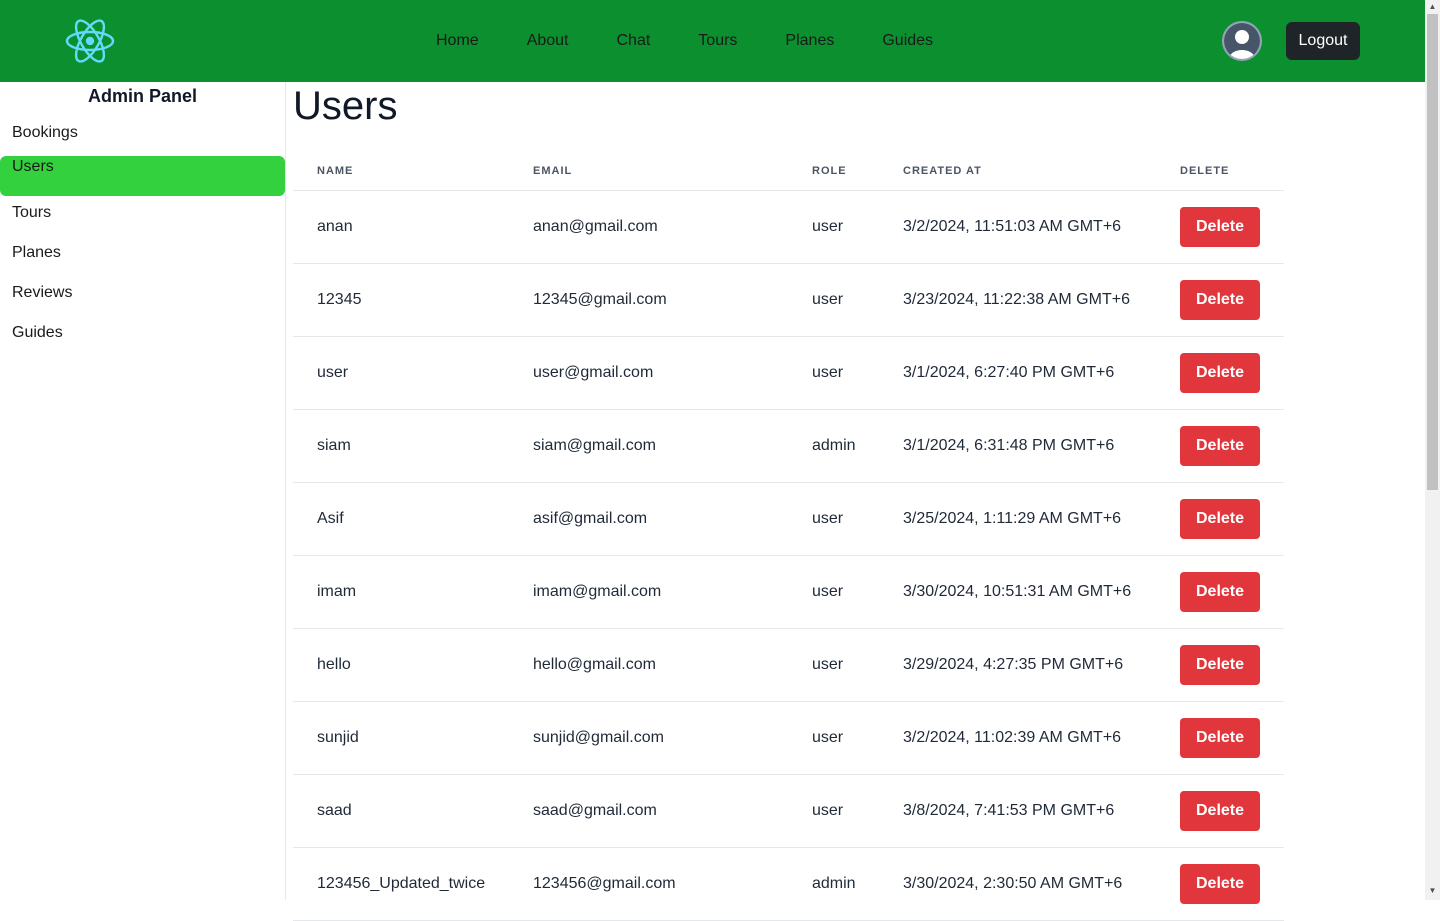 This screenshot has height=921, width=1440. What do you see at coordinates (401, 665) in the screenshot?
I see `cell-name: hello` at bounding box center [401, 665].